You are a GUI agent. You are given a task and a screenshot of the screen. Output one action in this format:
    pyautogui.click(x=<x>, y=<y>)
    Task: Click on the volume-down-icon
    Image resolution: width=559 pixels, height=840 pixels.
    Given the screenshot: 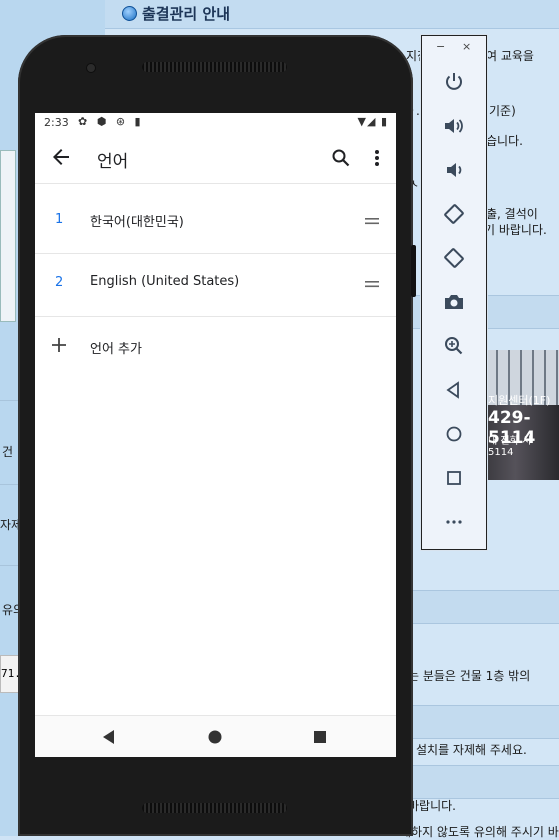 What is the action you would take?
    pyautogui.click(x=454, y=170)
    